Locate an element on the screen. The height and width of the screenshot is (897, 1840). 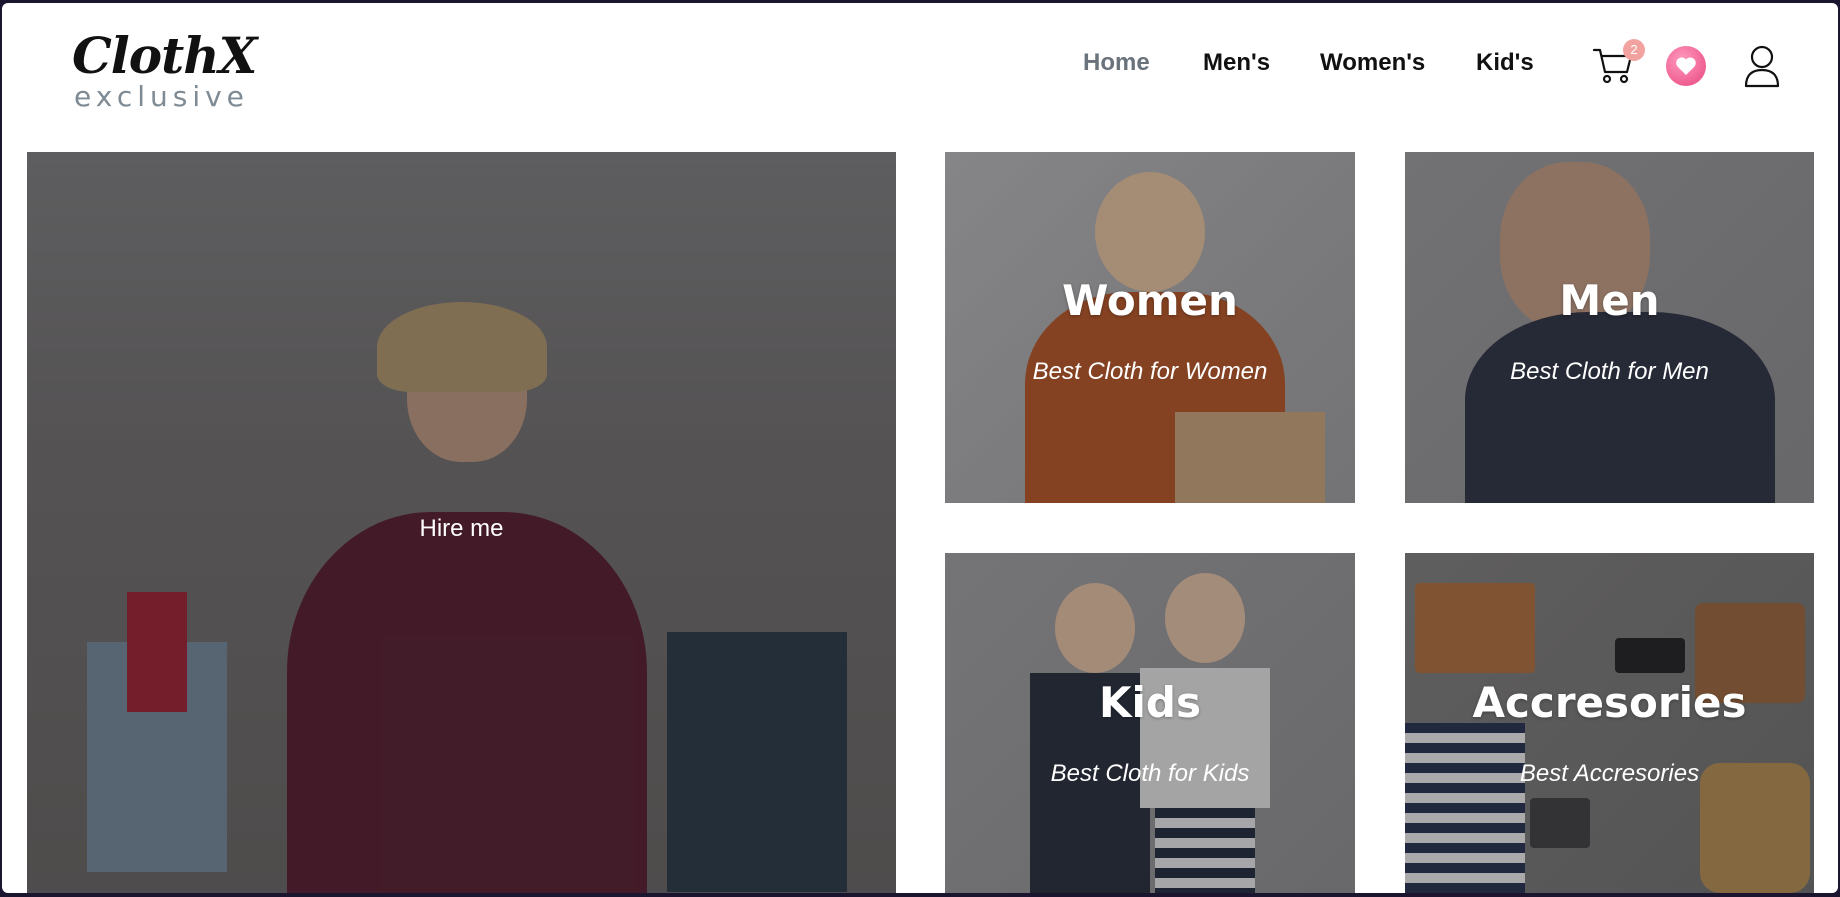
heart-icon is located at coordinates (1686, 66).